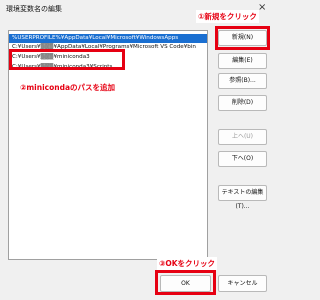 Image resolution: width=320 pixels, height=300 pixels. What do you see at coordinates (185, 283) in the screenshot?
I see `ok-button: OK` at bounding box center [185, 283].